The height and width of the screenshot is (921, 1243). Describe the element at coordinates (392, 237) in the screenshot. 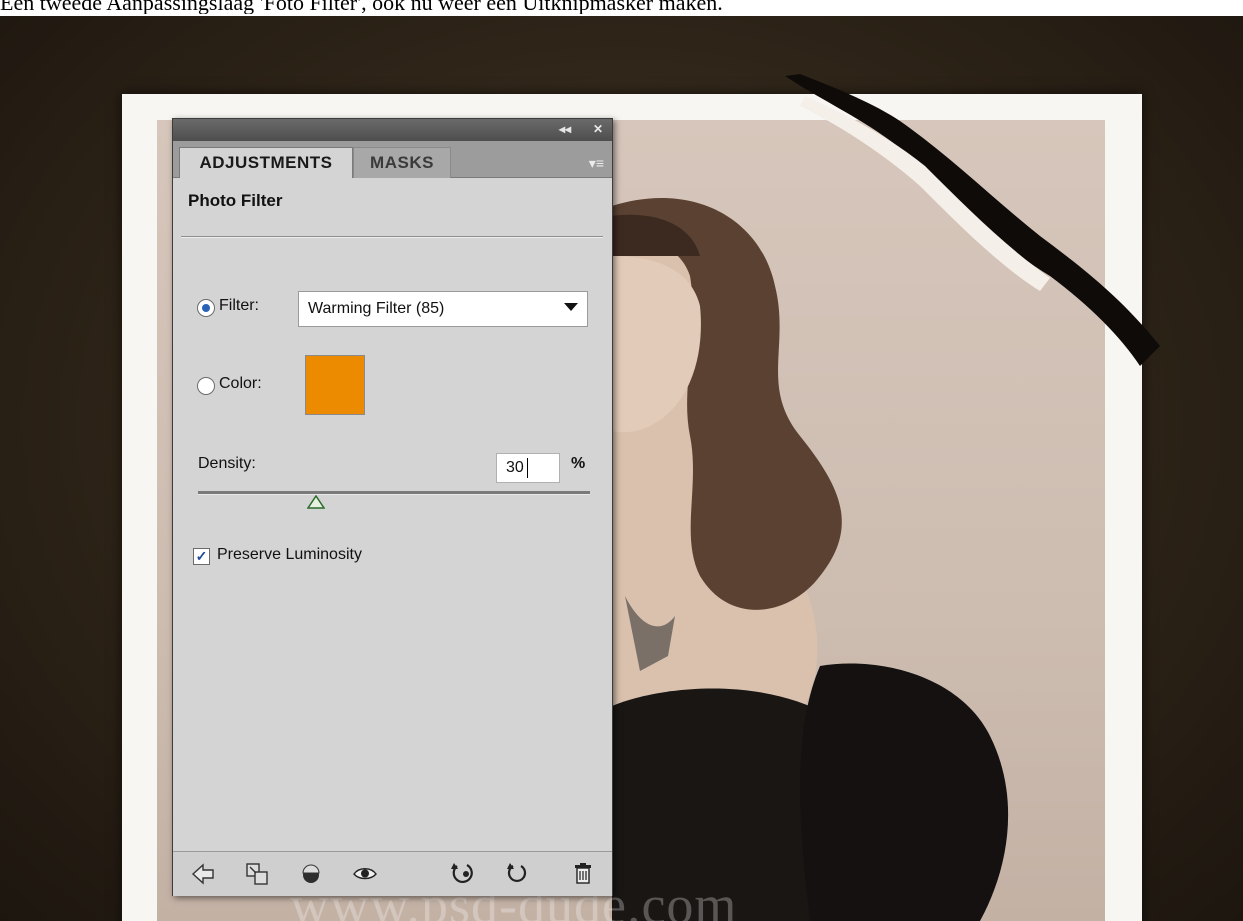

I see `divider` at that location.